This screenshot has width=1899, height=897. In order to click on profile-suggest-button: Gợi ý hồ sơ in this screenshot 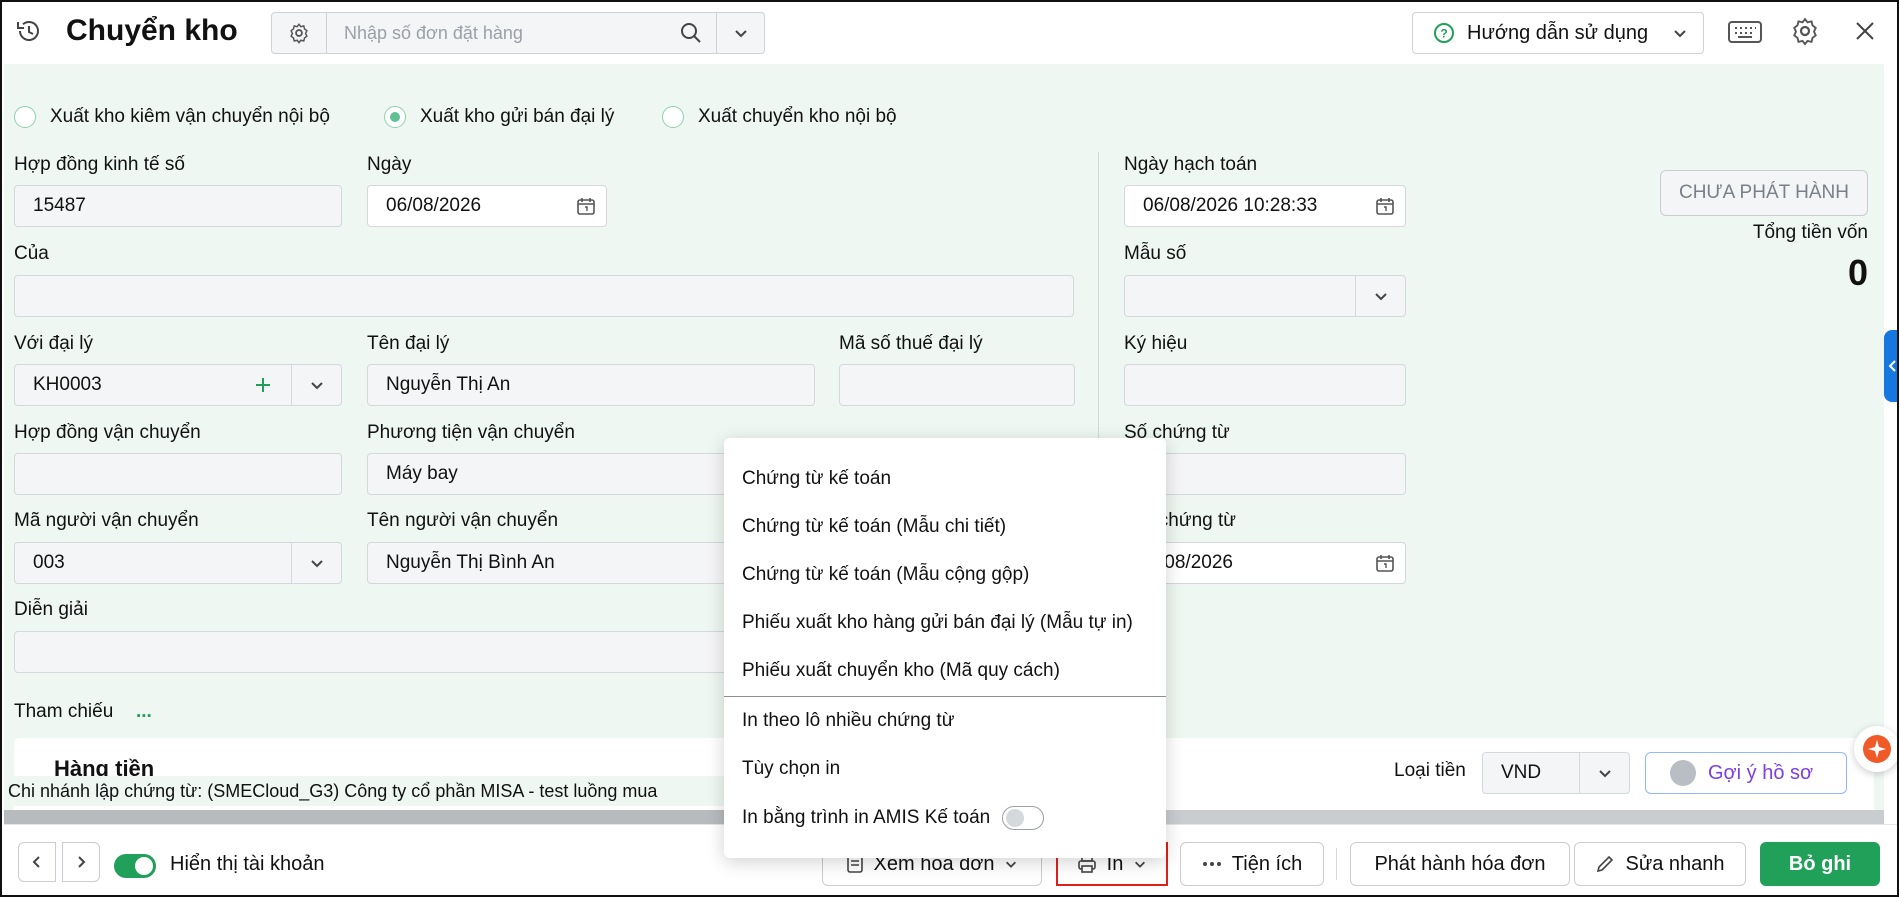, I will do `click(1746, 773)`.